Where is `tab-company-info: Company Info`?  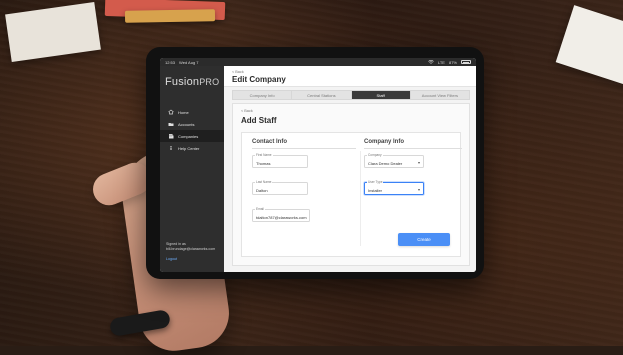
tab-company-info: Company Info is located at coordinates (263, 95).